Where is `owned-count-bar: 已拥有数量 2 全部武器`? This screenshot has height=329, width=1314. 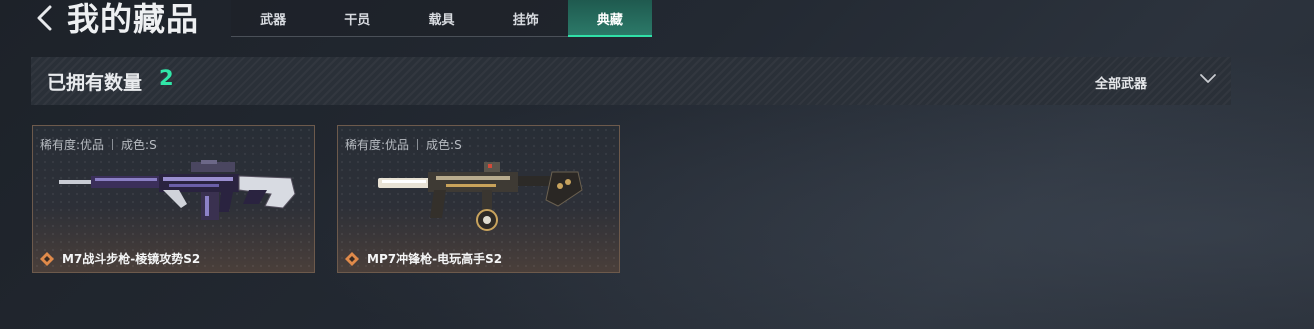 owned-count-bar: 已拥有数量 2 全部武器 is located at coordinates (631, 81).